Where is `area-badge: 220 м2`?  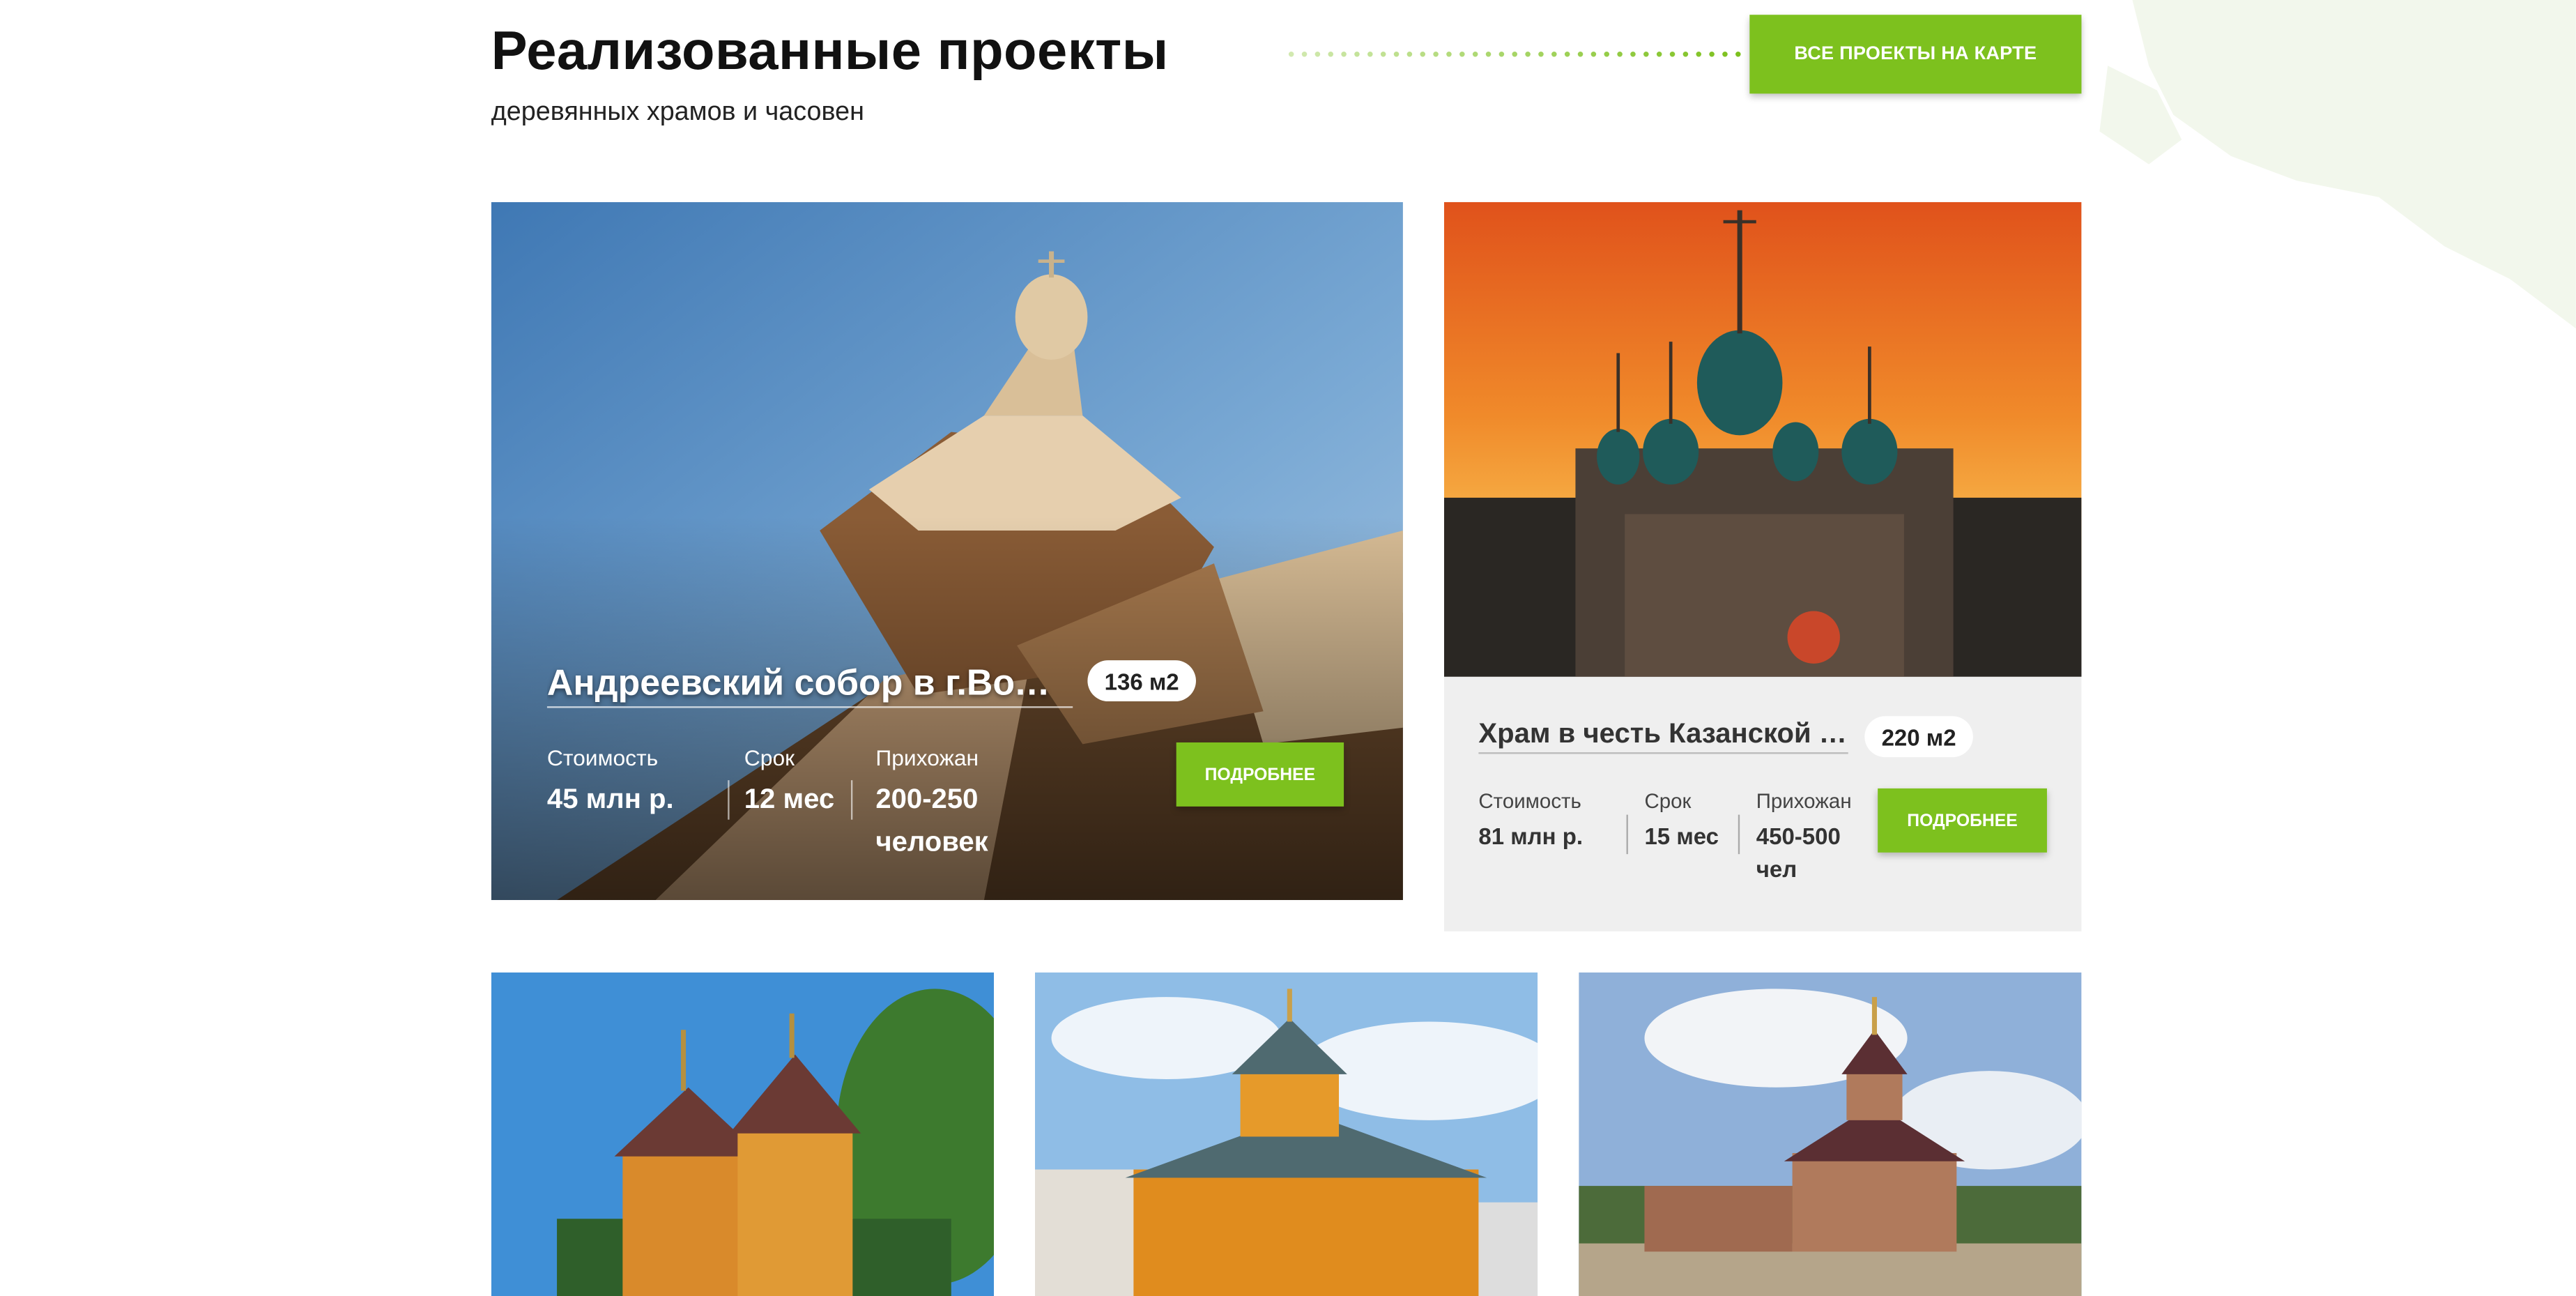 area-badge: 220 м2 is located at coordinates (1918, 737).